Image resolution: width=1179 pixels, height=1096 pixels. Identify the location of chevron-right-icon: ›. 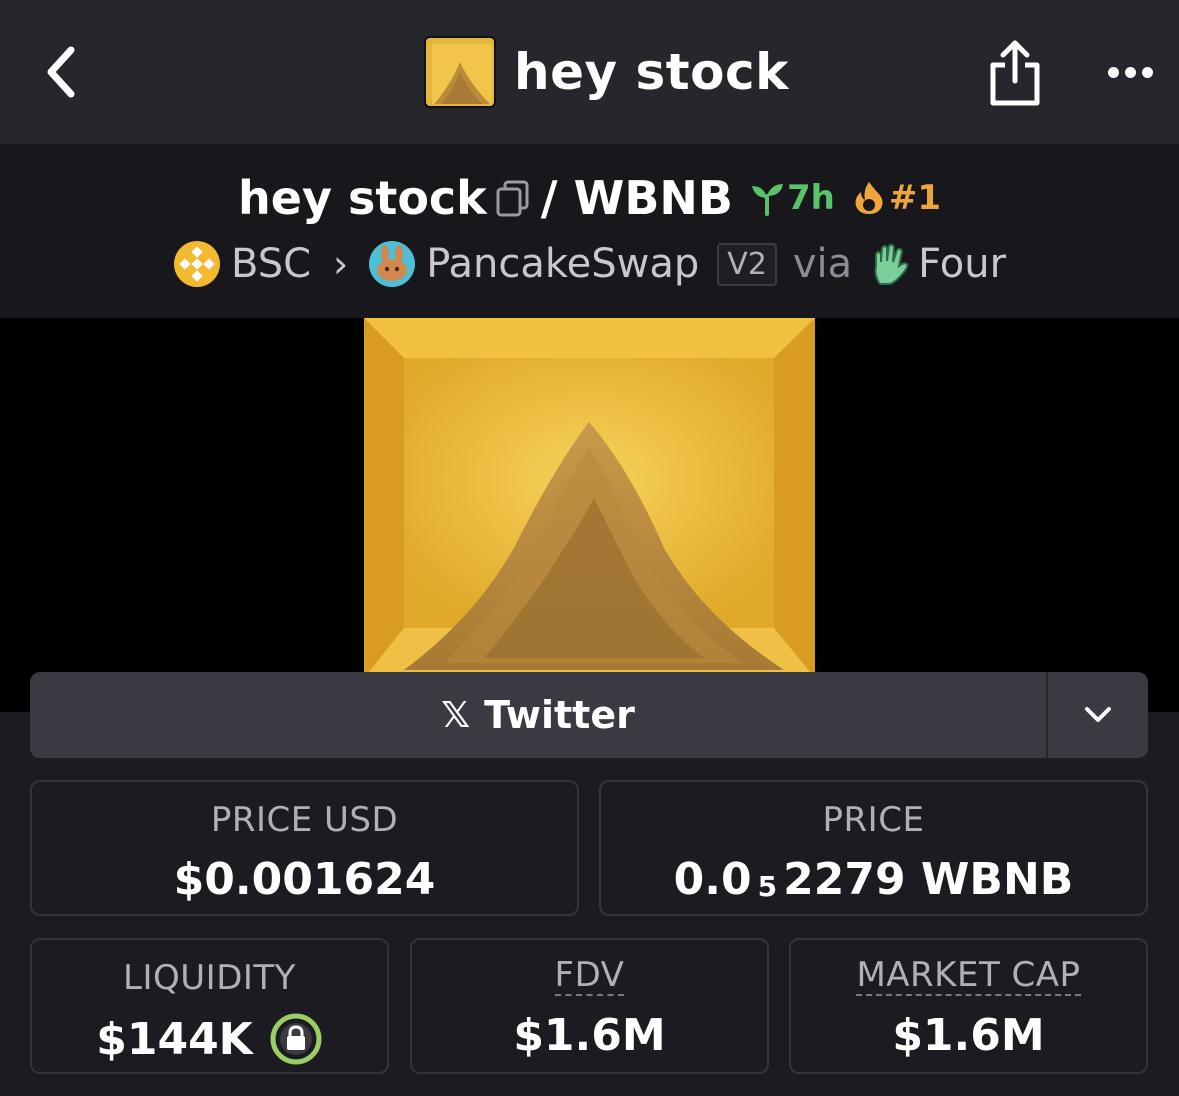
(341, 264).